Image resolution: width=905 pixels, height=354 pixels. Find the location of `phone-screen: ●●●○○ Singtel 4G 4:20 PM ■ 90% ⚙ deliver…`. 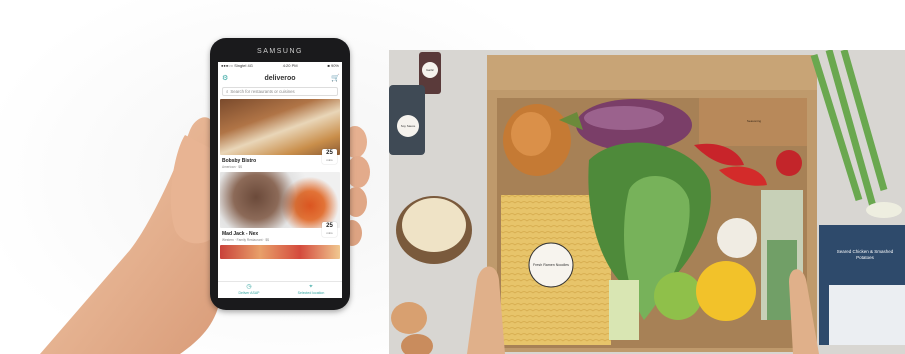

phone-screen: ●●●○○ Singtel 4G 4:20 PM ■ 90% ⚙ deliver… is located at coordinates (280, 180).